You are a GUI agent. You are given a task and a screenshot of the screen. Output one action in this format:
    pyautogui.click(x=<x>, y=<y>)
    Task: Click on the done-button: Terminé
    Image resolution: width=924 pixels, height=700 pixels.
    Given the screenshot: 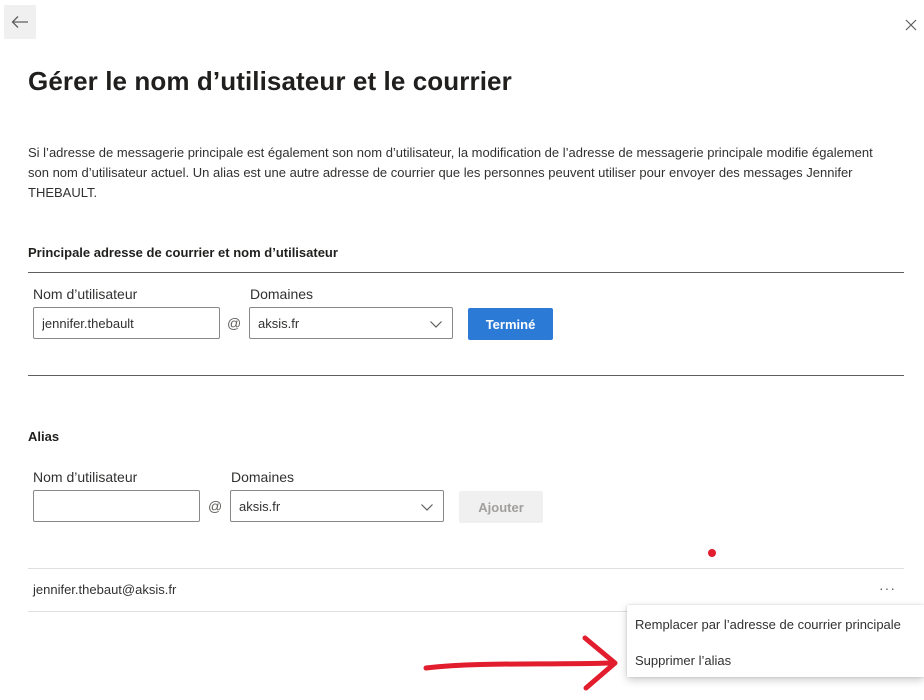 What is the action you would take?
    pyautogui.click(x=510, y=324)
    